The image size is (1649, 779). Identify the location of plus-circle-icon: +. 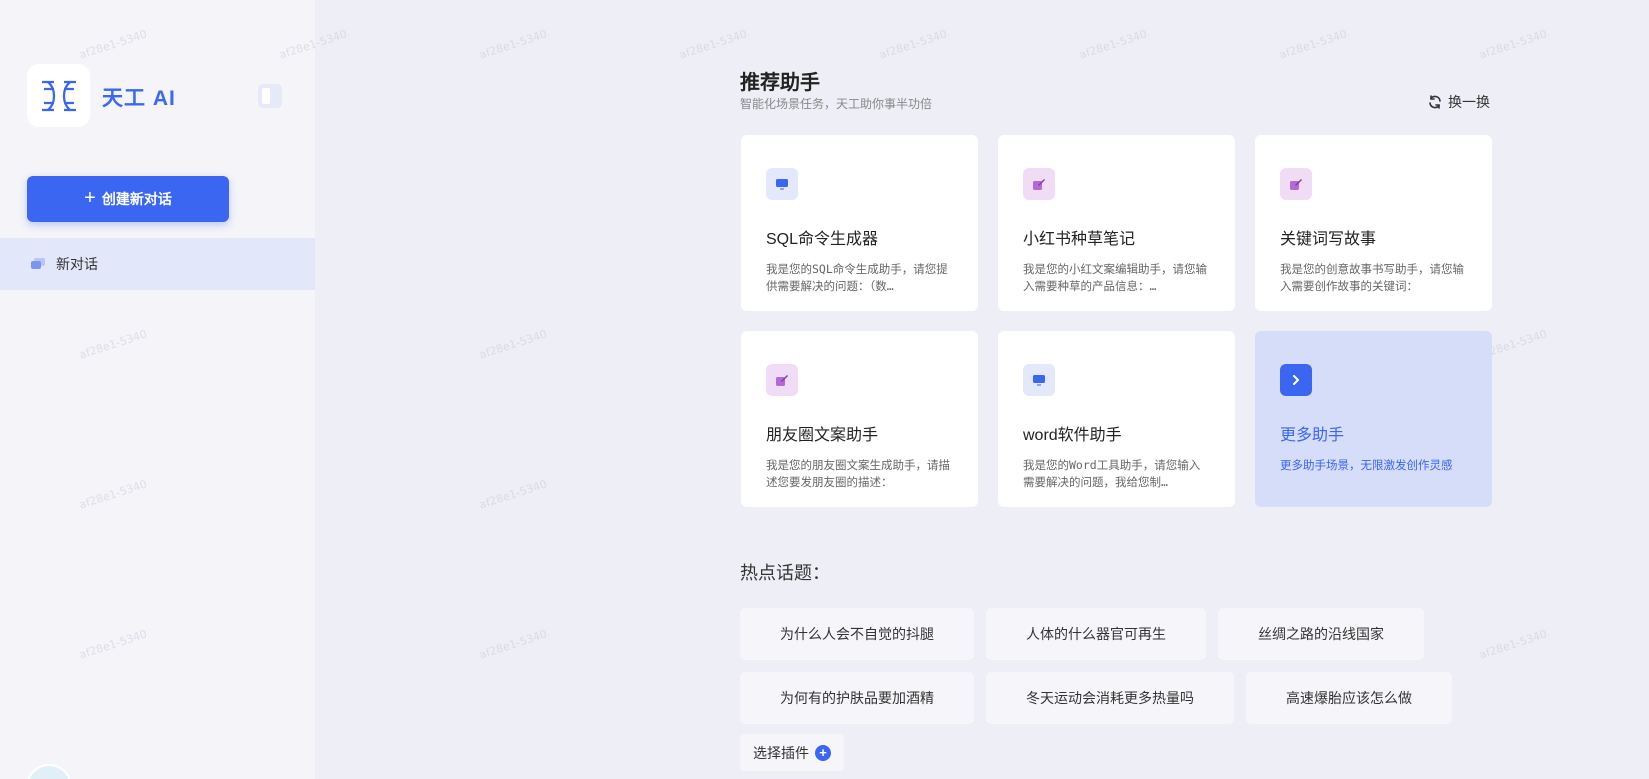
(823, 752).